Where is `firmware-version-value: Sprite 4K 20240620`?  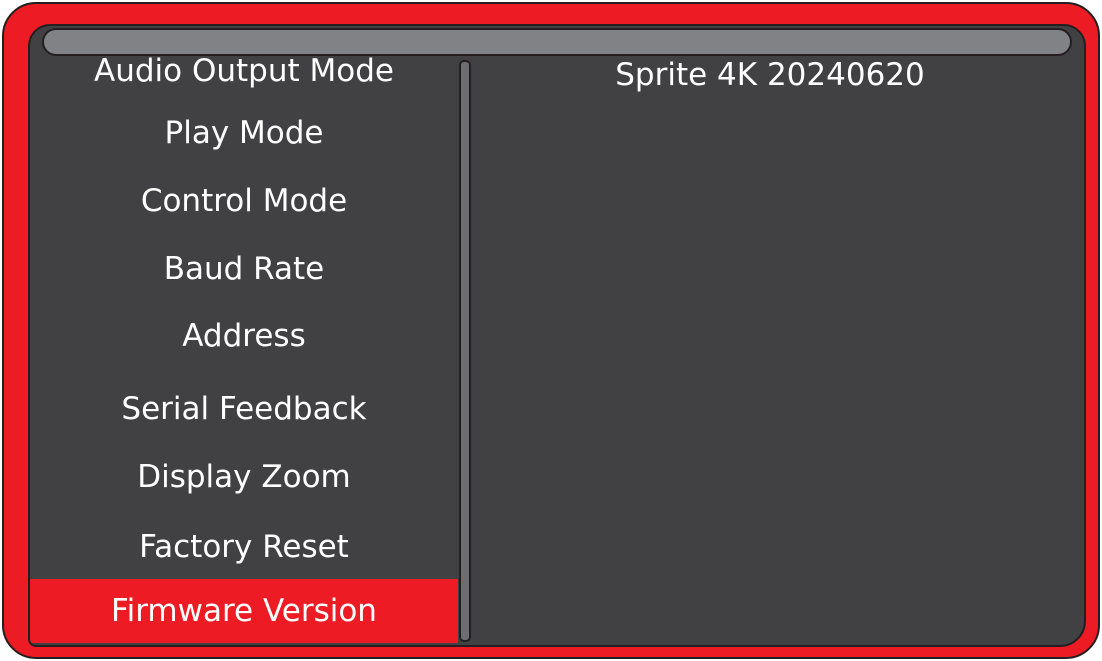 firmware-version-value: Sprite 4K 20240620 is located at coordinates (770, 75).